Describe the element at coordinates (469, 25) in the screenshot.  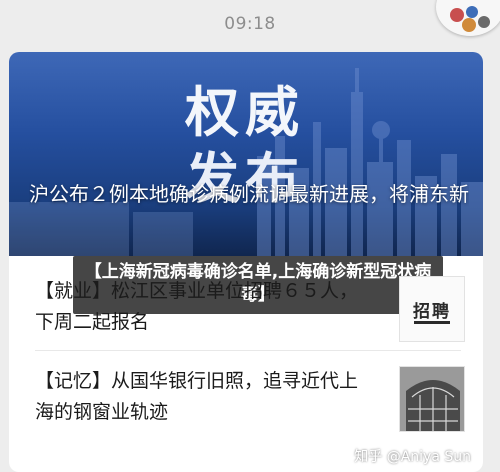
I see `avatar-orange-dot` at that location.